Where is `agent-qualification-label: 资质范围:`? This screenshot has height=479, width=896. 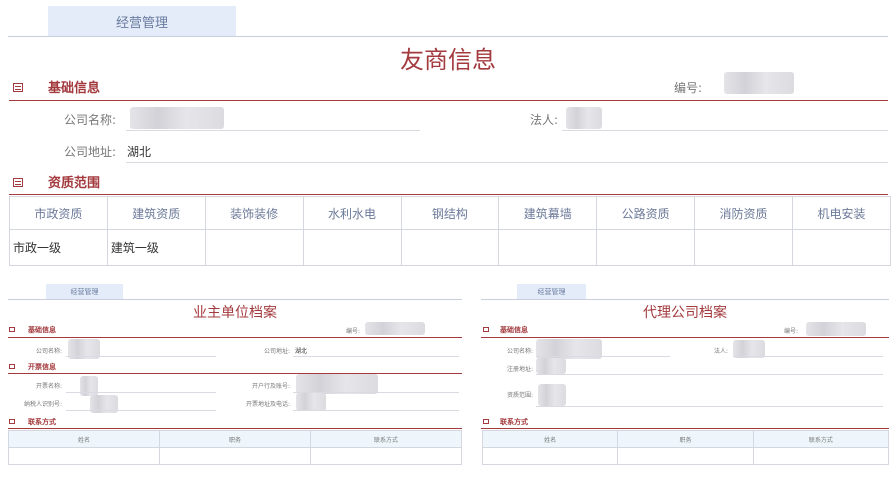 agent-qualification-label: 资质范围: is located at coordinates (519, 395).